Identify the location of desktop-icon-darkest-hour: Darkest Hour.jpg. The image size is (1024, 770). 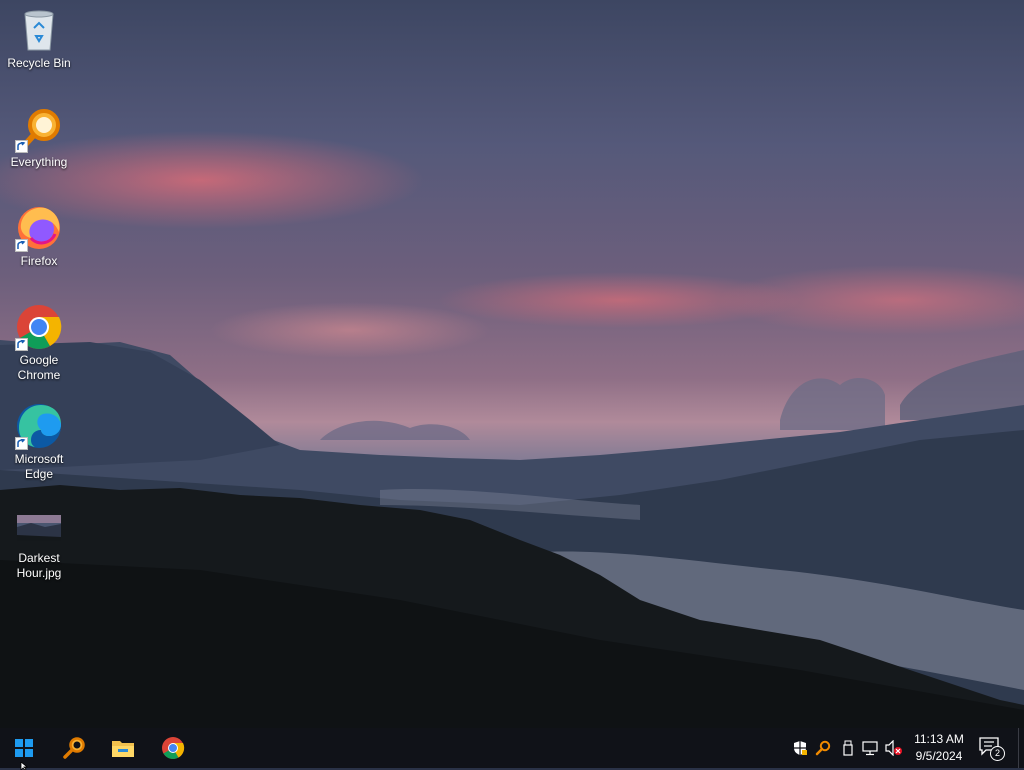
(39, 541).